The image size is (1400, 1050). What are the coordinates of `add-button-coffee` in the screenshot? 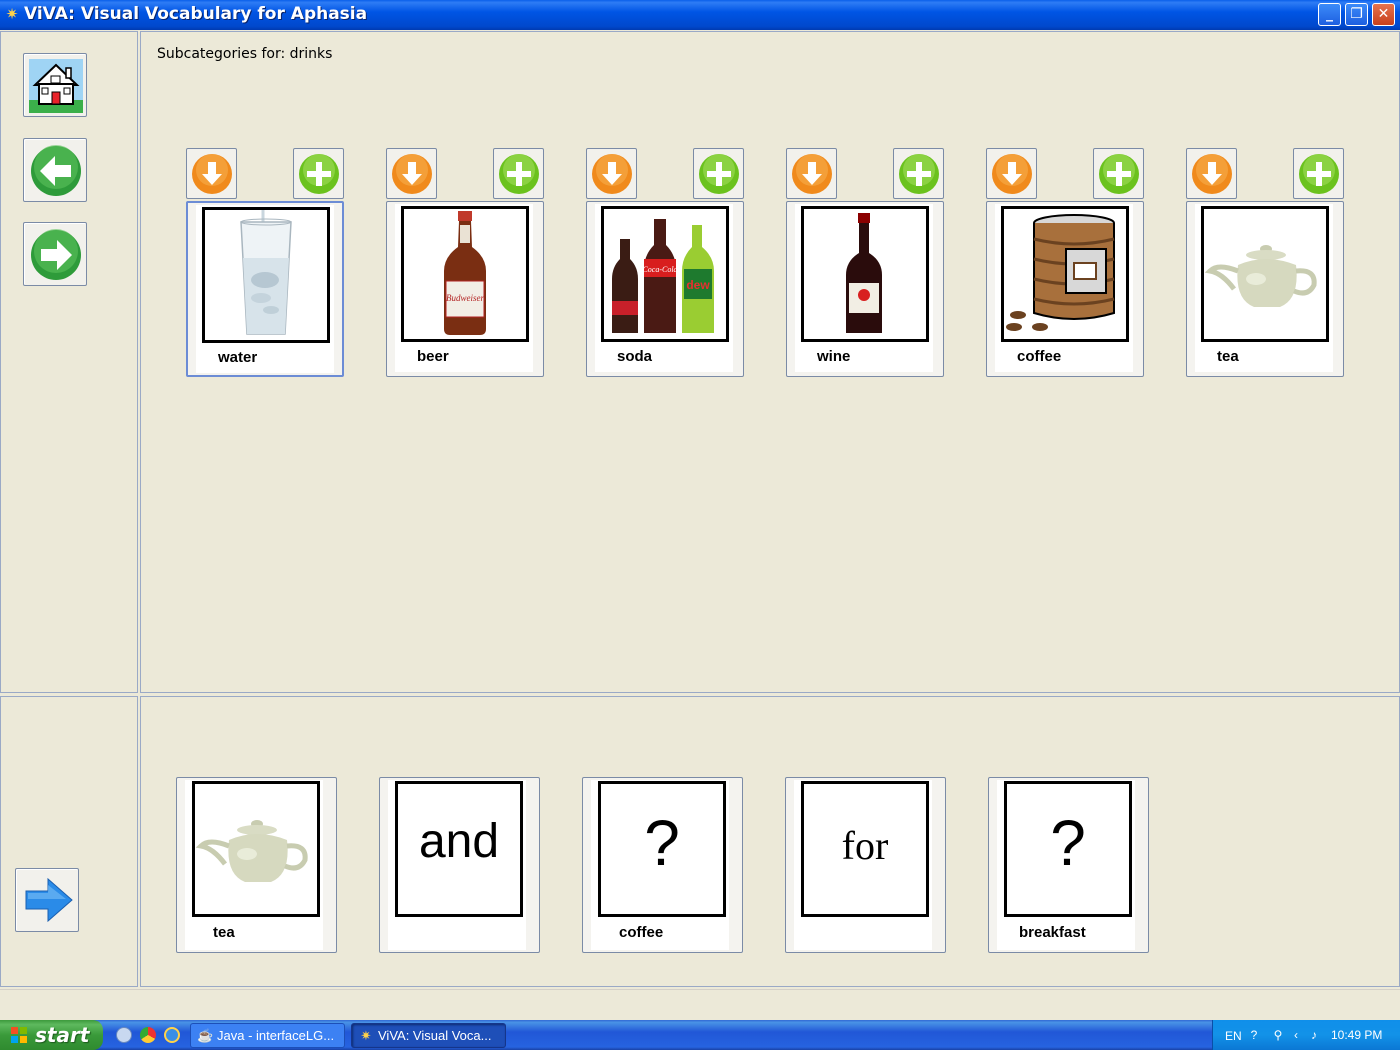 It's located at (1118, 173).